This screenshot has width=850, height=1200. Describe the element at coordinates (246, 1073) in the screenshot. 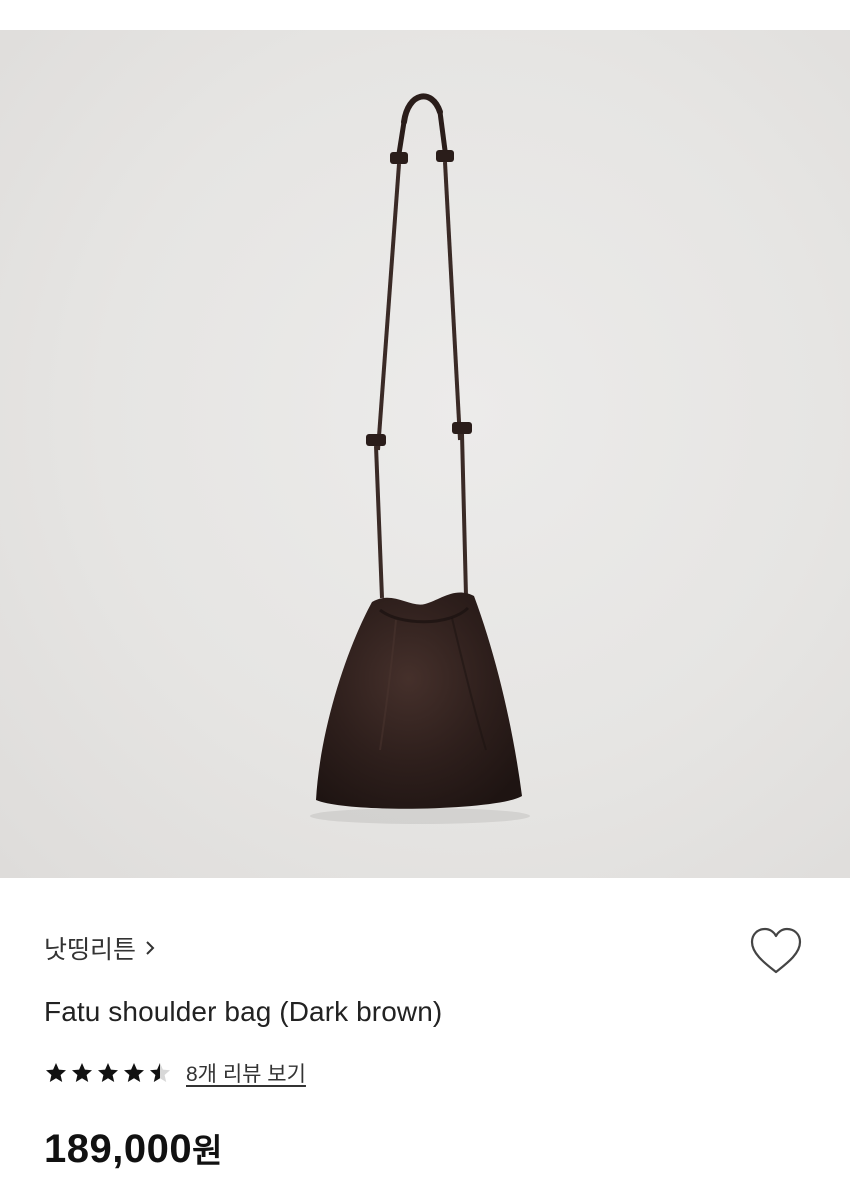

I see `review-link: 8개 리뷰 보기` at that location.